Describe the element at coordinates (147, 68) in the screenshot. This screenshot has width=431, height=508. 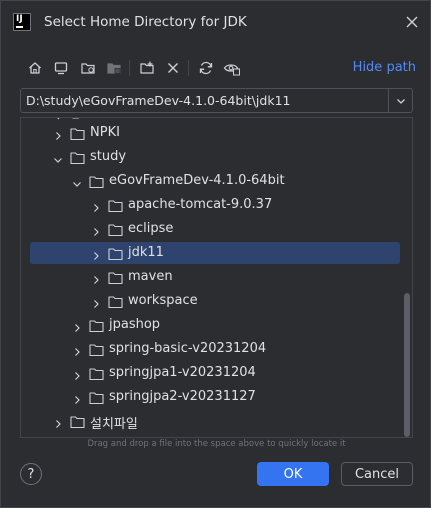
I see `new-folder-icon` at that location.